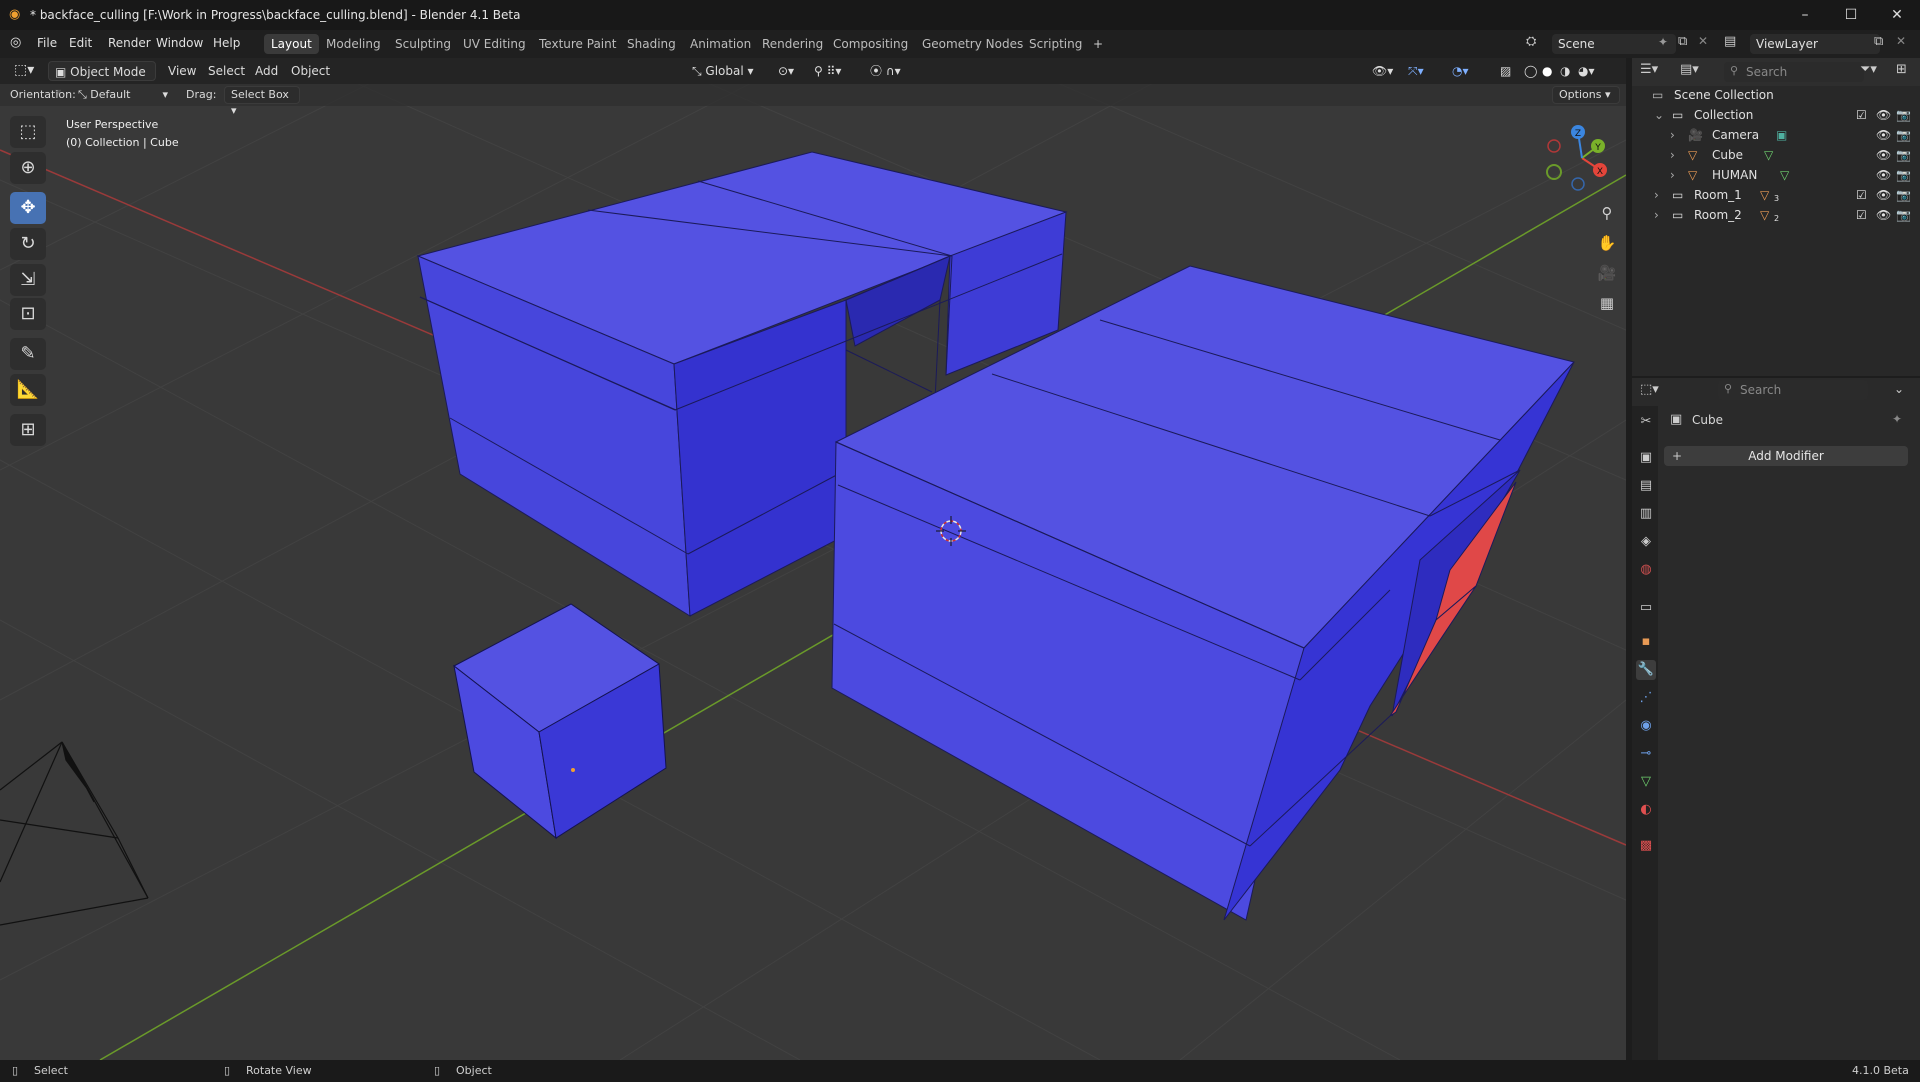  Describe the element at coordinates (1646, 458) in the screenshot. I see `render-tab-icon: ▣` at that location.